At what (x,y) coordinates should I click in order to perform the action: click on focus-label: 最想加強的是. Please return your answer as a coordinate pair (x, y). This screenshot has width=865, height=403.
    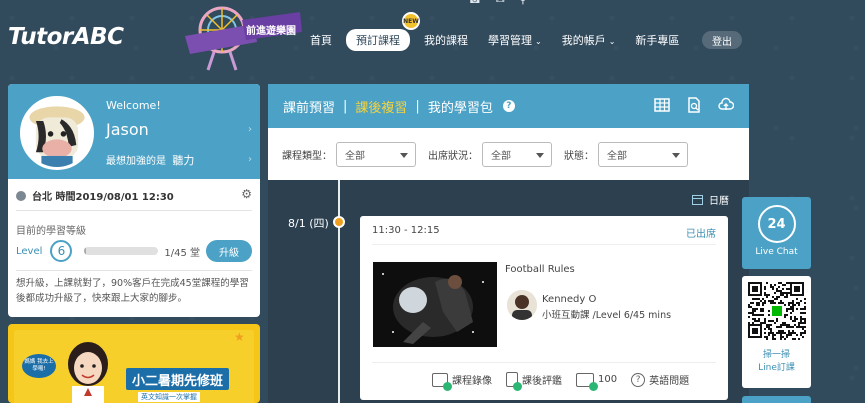
    Looking at the image, I should click on (136, 161).